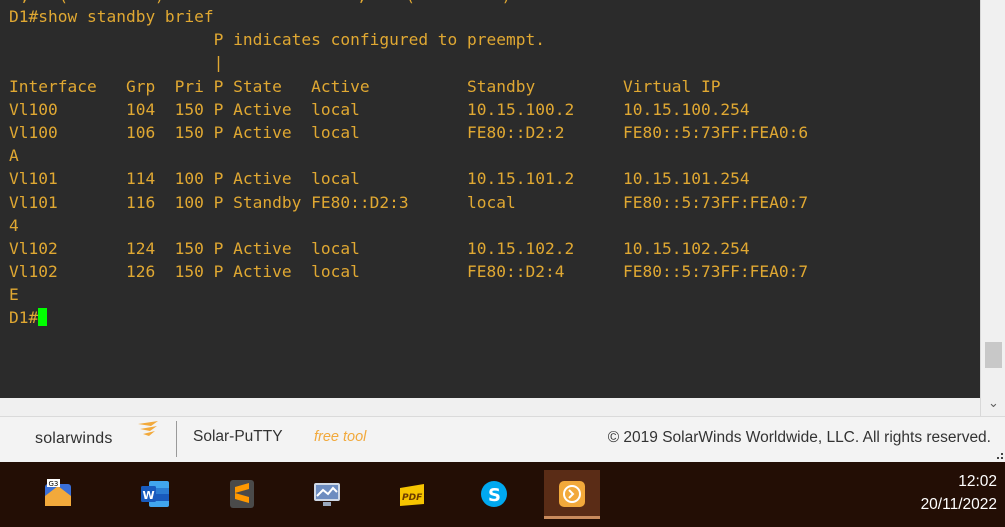 The height and width of the screenshot is (527, 1005). Describe the element at coordinates (111, 16) in the screenshot. I see `terminal-line: D1#show standby brief` at that location.